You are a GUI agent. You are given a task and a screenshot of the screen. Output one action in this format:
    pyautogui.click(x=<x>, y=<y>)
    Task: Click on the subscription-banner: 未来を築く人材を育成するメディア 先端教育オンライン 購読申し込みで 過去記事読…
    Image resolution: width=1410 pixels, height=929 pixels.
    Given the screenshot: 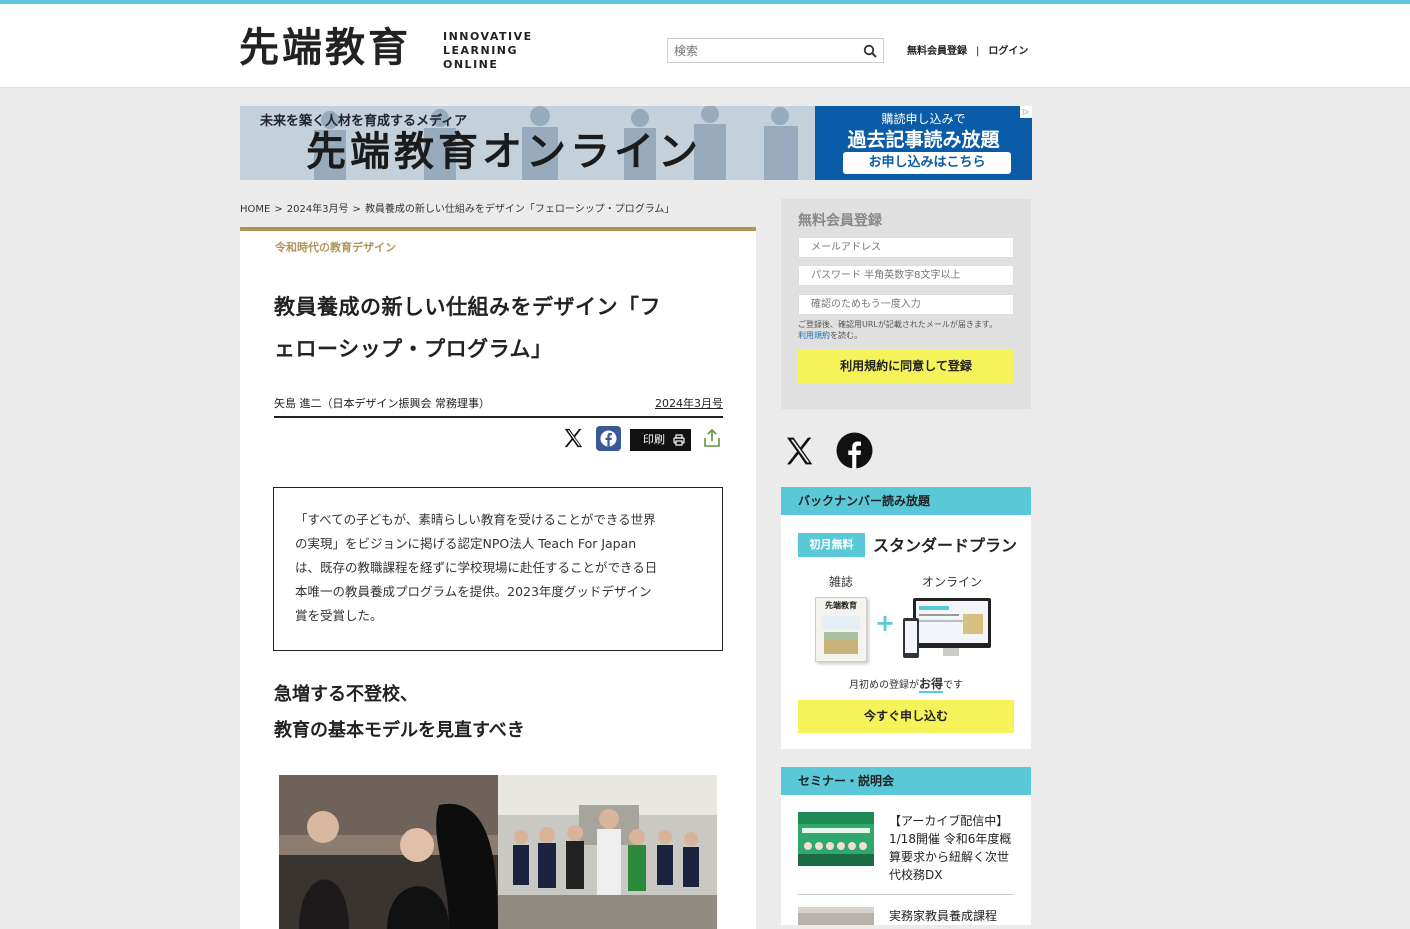 What is the action you would take?
    pyautogui.click(x=636, y=143)
    